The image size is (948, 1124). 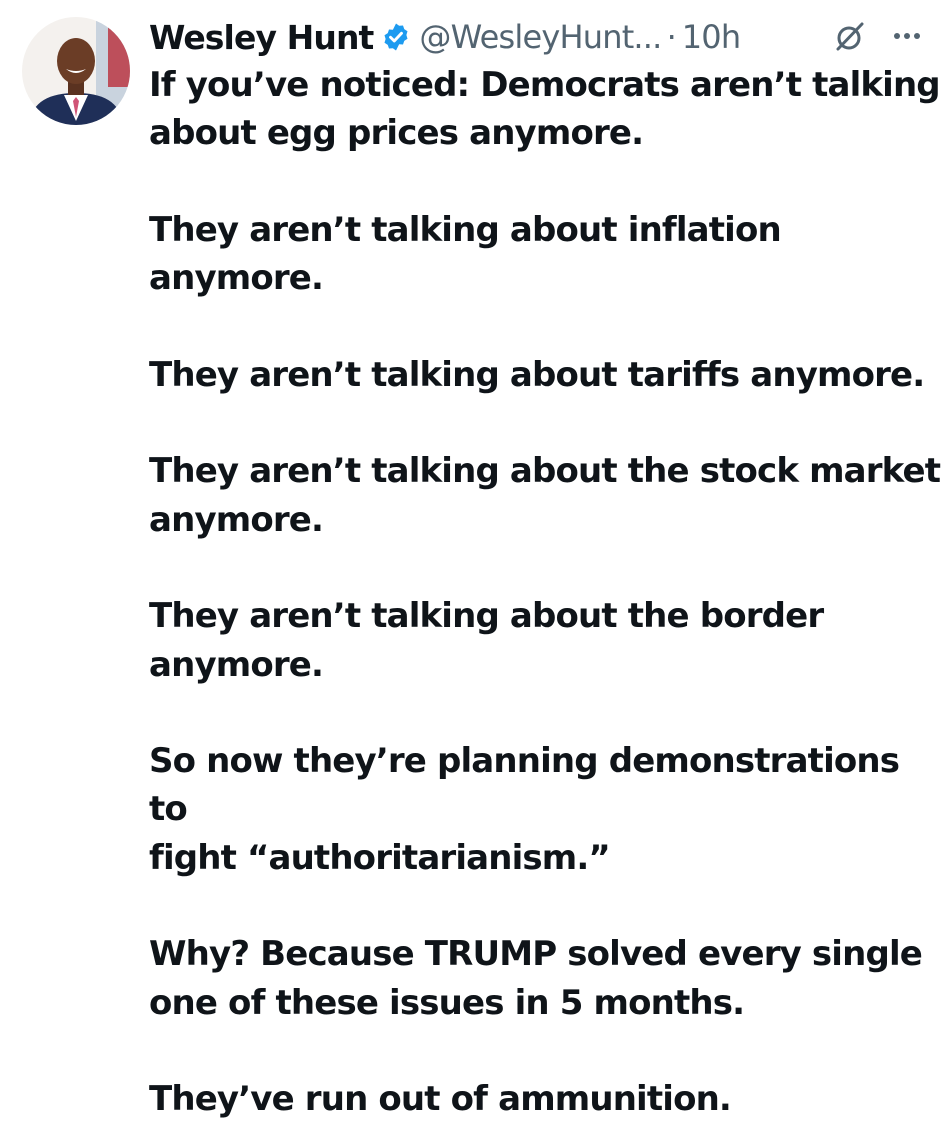 I want to click on timestamp: 10h, so click(x=711, y=37).